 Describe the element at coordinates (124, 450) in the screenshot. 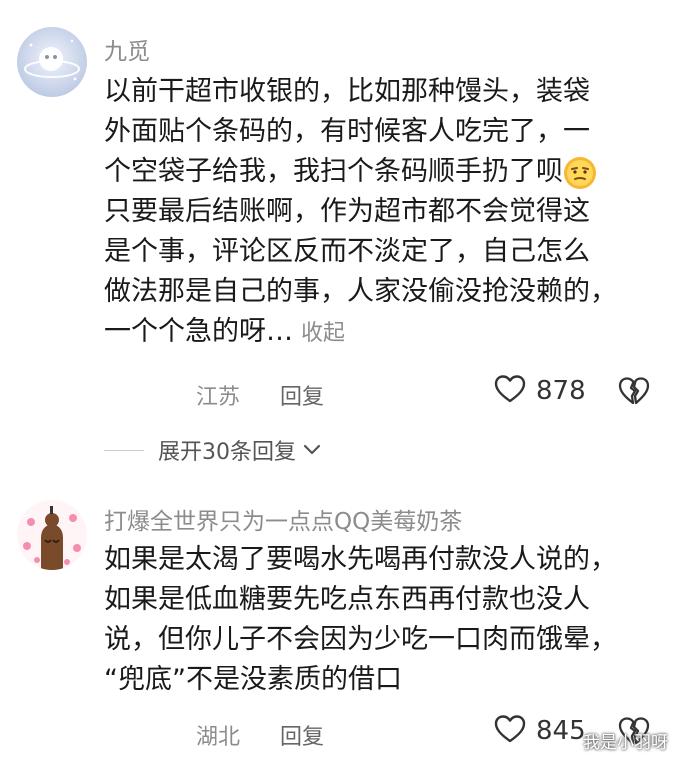

I see `divider` at that location.